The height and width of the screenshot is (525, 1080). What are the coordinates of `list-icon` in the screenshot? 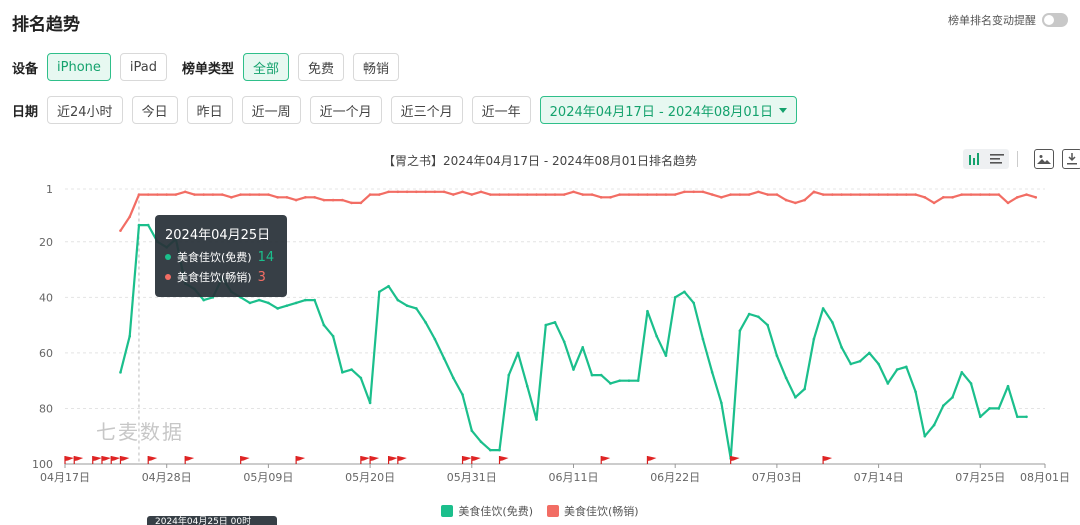 It's located at (997, 159).